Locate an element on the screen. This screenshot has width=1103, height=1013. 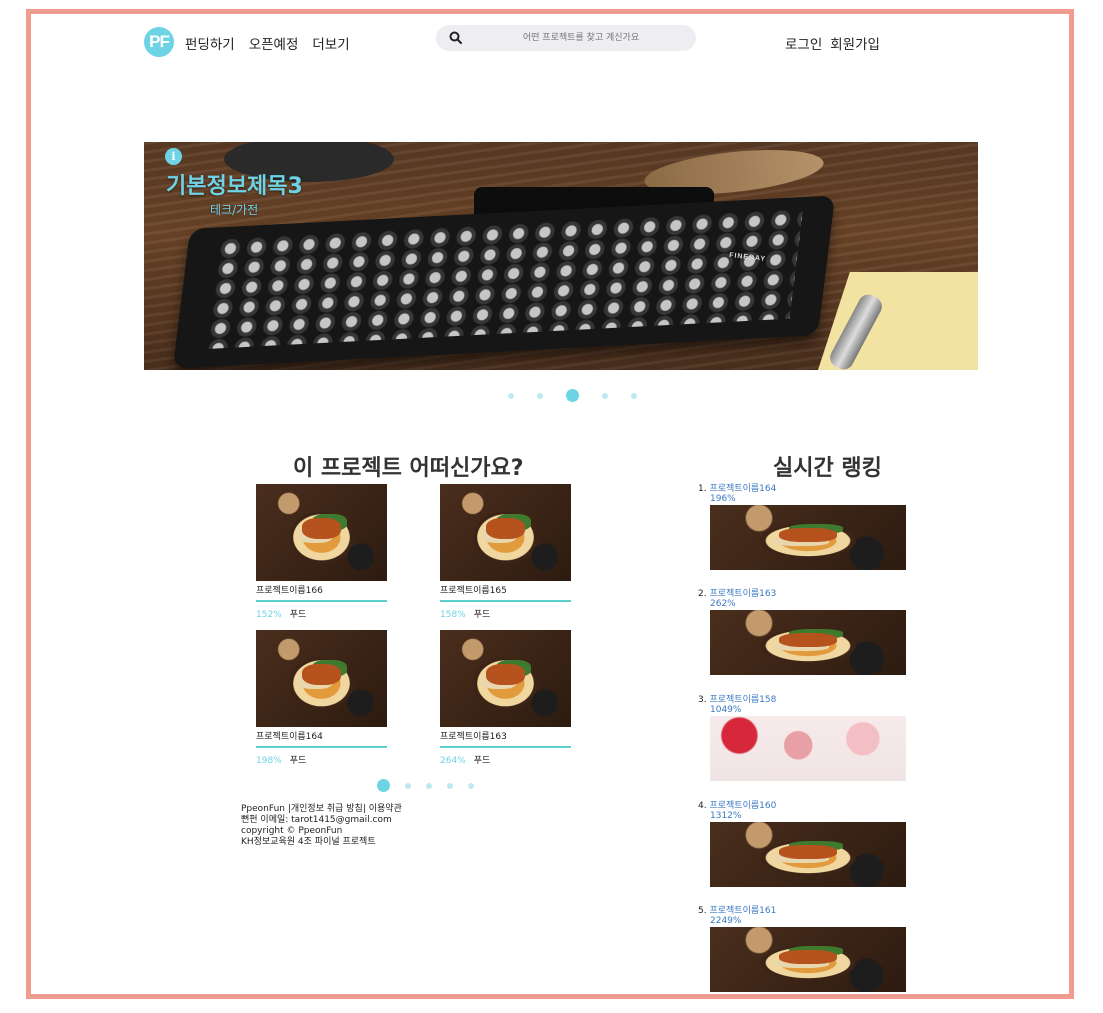
rank-number: 3. is located at coordinates (702, 700).